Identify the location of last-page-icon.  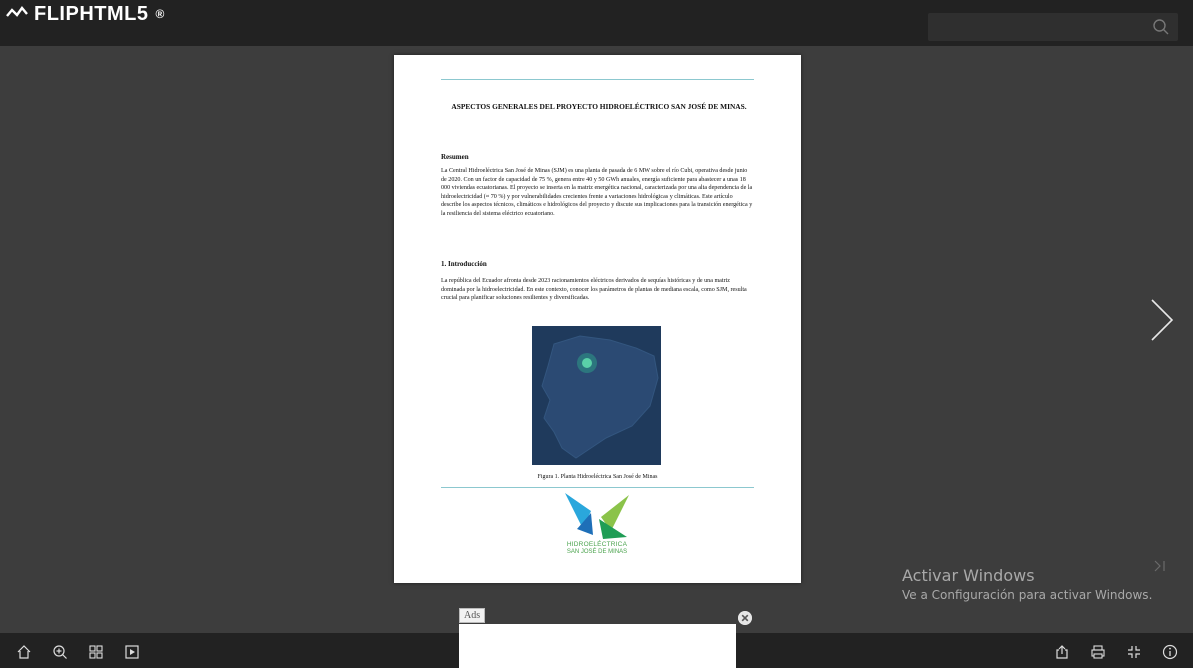
(1160, 566).